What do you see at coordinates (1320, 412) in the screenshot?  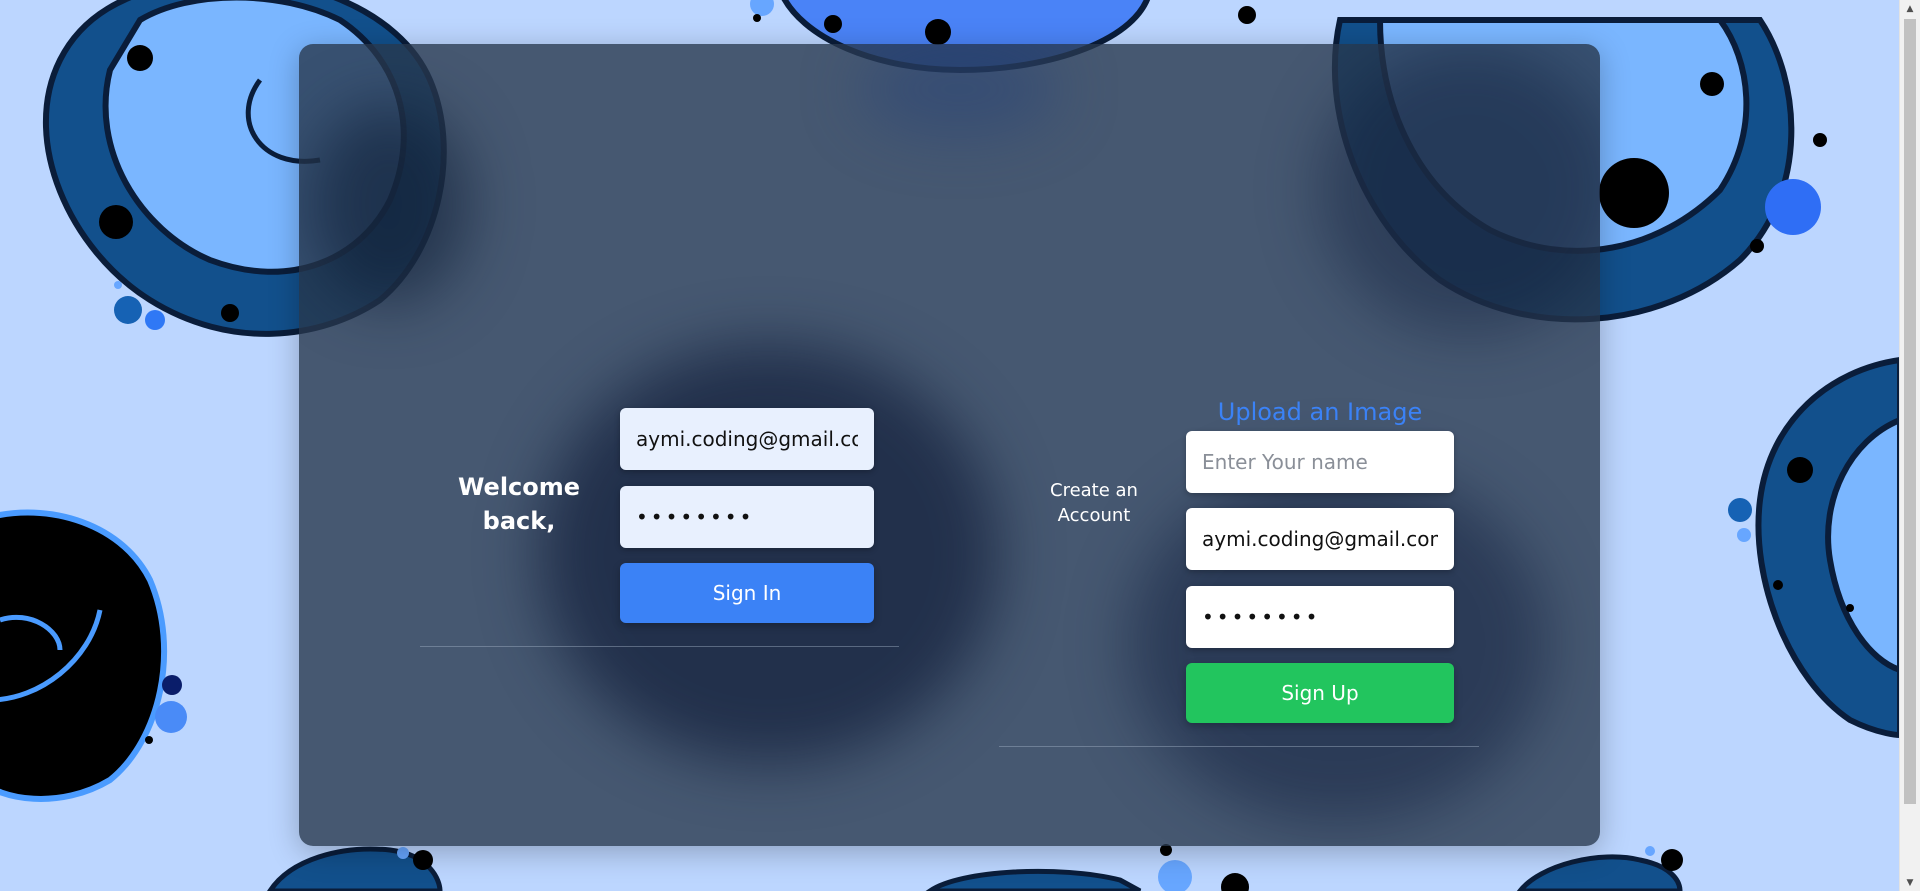 I see `upload-image-link: Upload an Image` at bounding box center [1320, 412].